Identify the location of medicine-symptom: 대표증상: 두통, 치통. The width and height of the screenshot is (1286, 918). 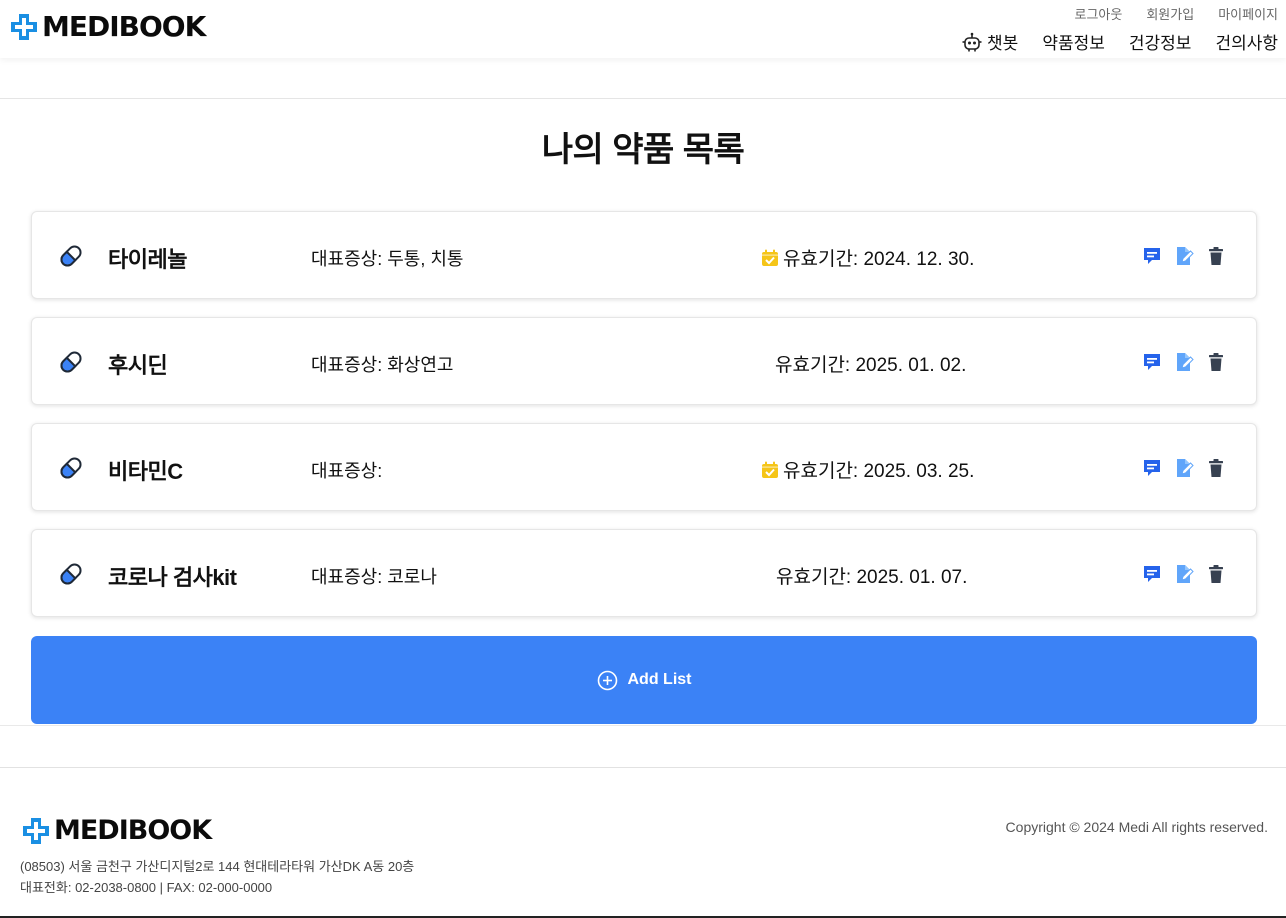
(387, 259).